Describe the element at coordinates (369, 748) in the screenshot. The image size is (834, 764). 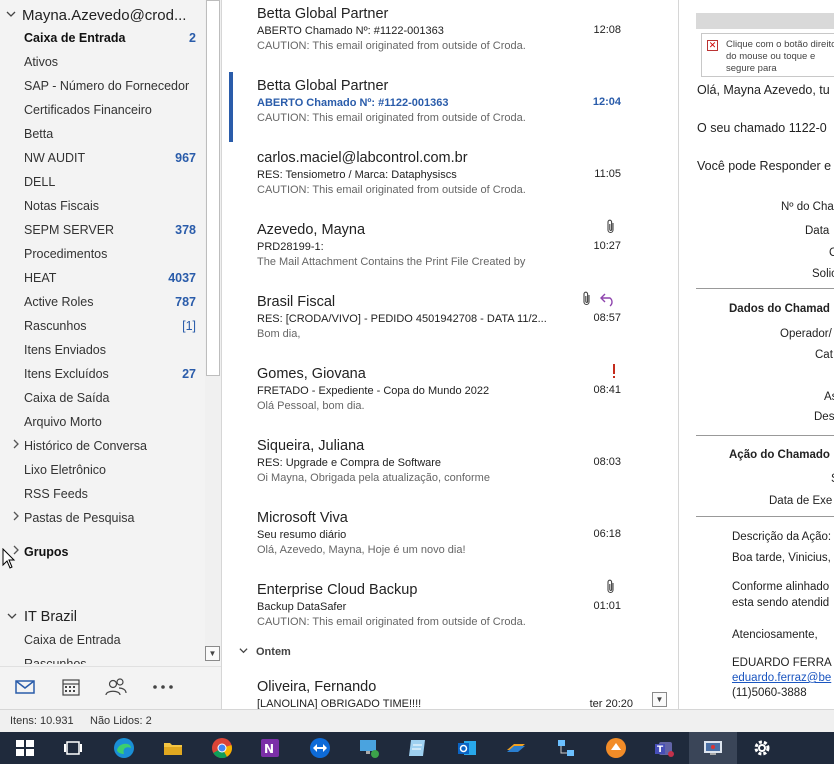
I see `remote-desktop-icon` at that location.